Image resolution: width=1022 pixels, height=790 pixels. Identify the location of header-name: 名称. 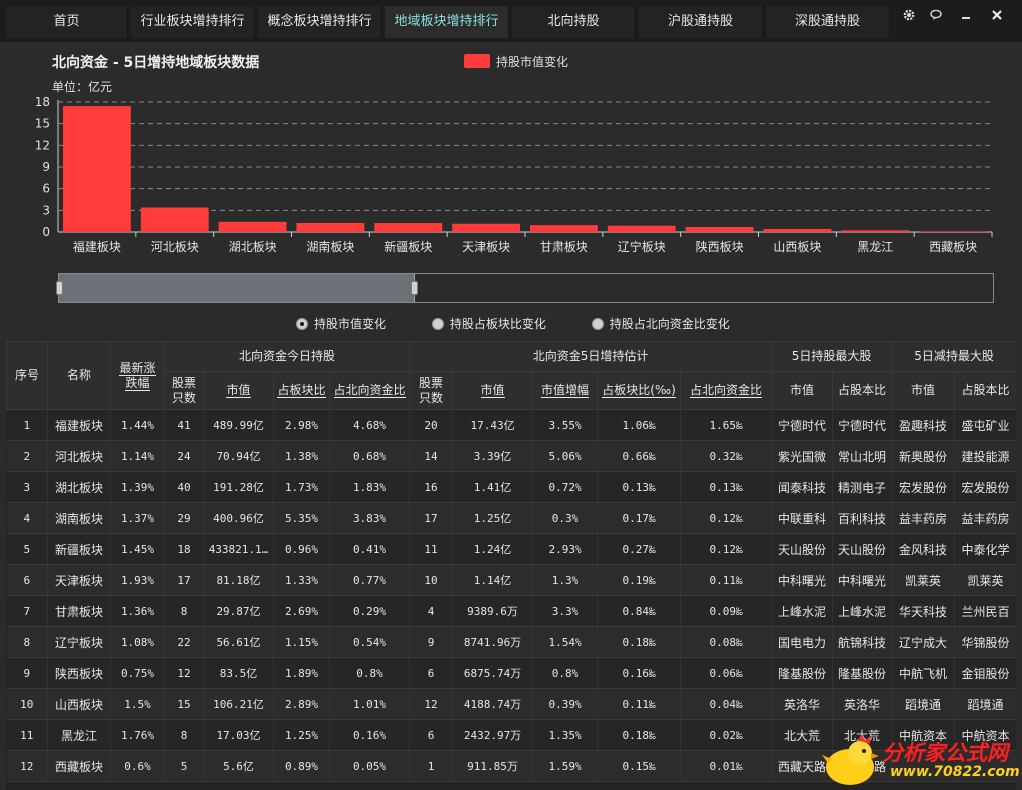
(79, 375).